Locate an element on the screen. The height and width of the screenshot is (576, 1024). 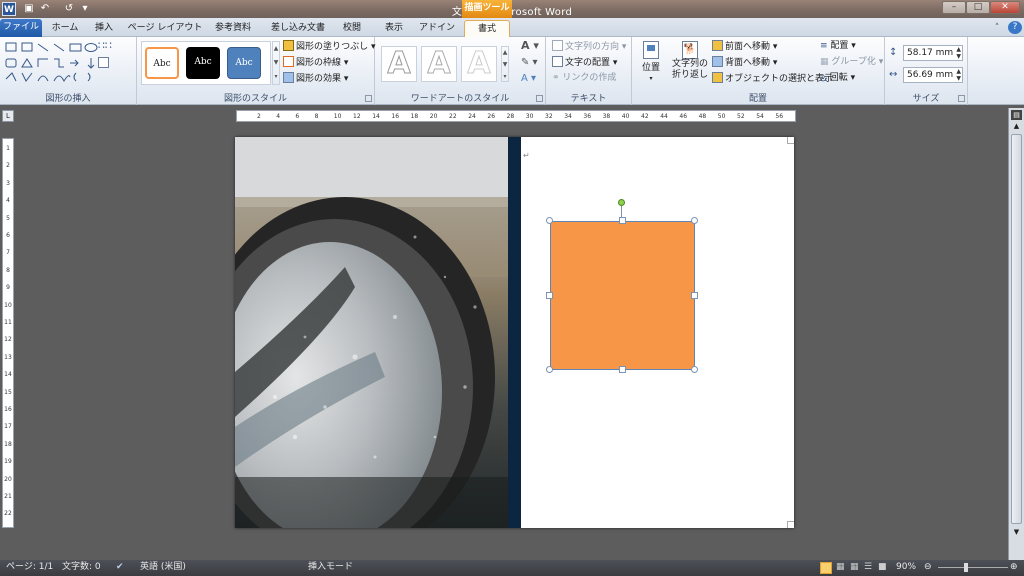
text-effects-icon: A ▾ is located at coordinates (528, 78).